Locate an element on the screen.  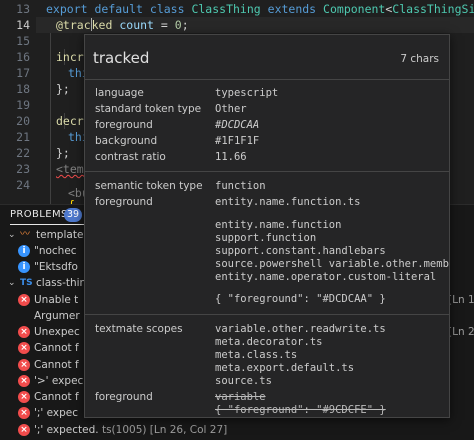
semantic-token-type-value: function is located at coordinates (240, 186).